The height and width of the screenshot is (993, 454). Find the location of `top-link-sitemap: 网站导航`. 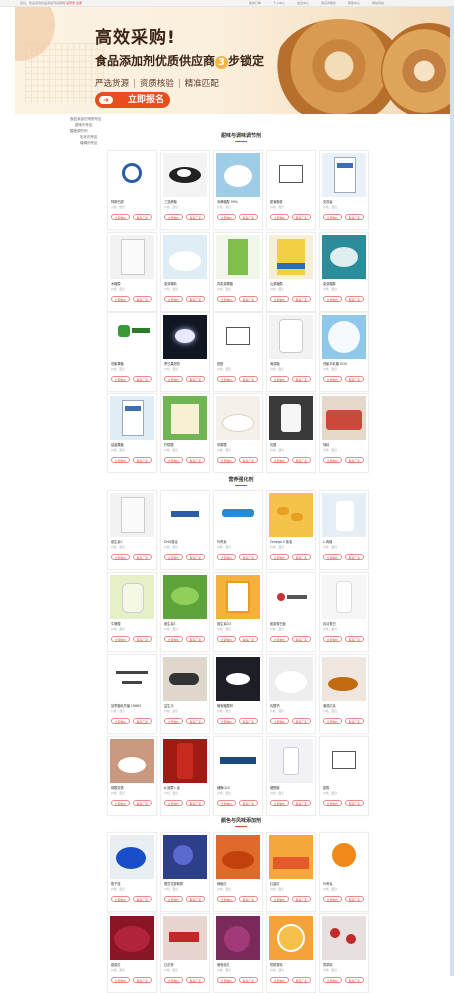

top-link-sitemap: 网站导航 is located at coordinates (378, 3).